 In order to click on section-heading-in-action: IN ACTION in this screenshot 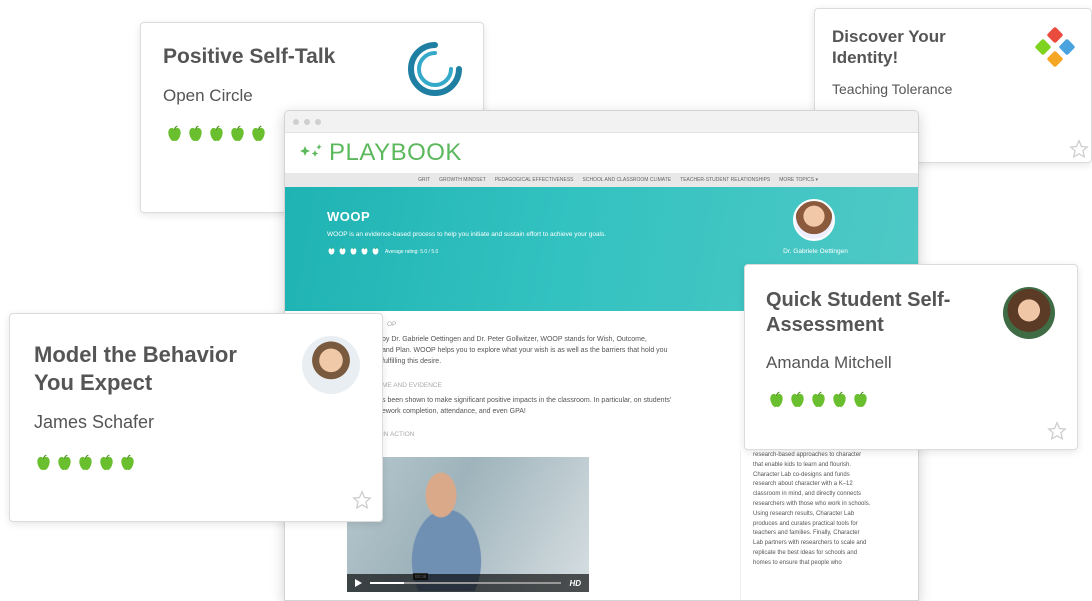, I will do `click(398, 434)`.